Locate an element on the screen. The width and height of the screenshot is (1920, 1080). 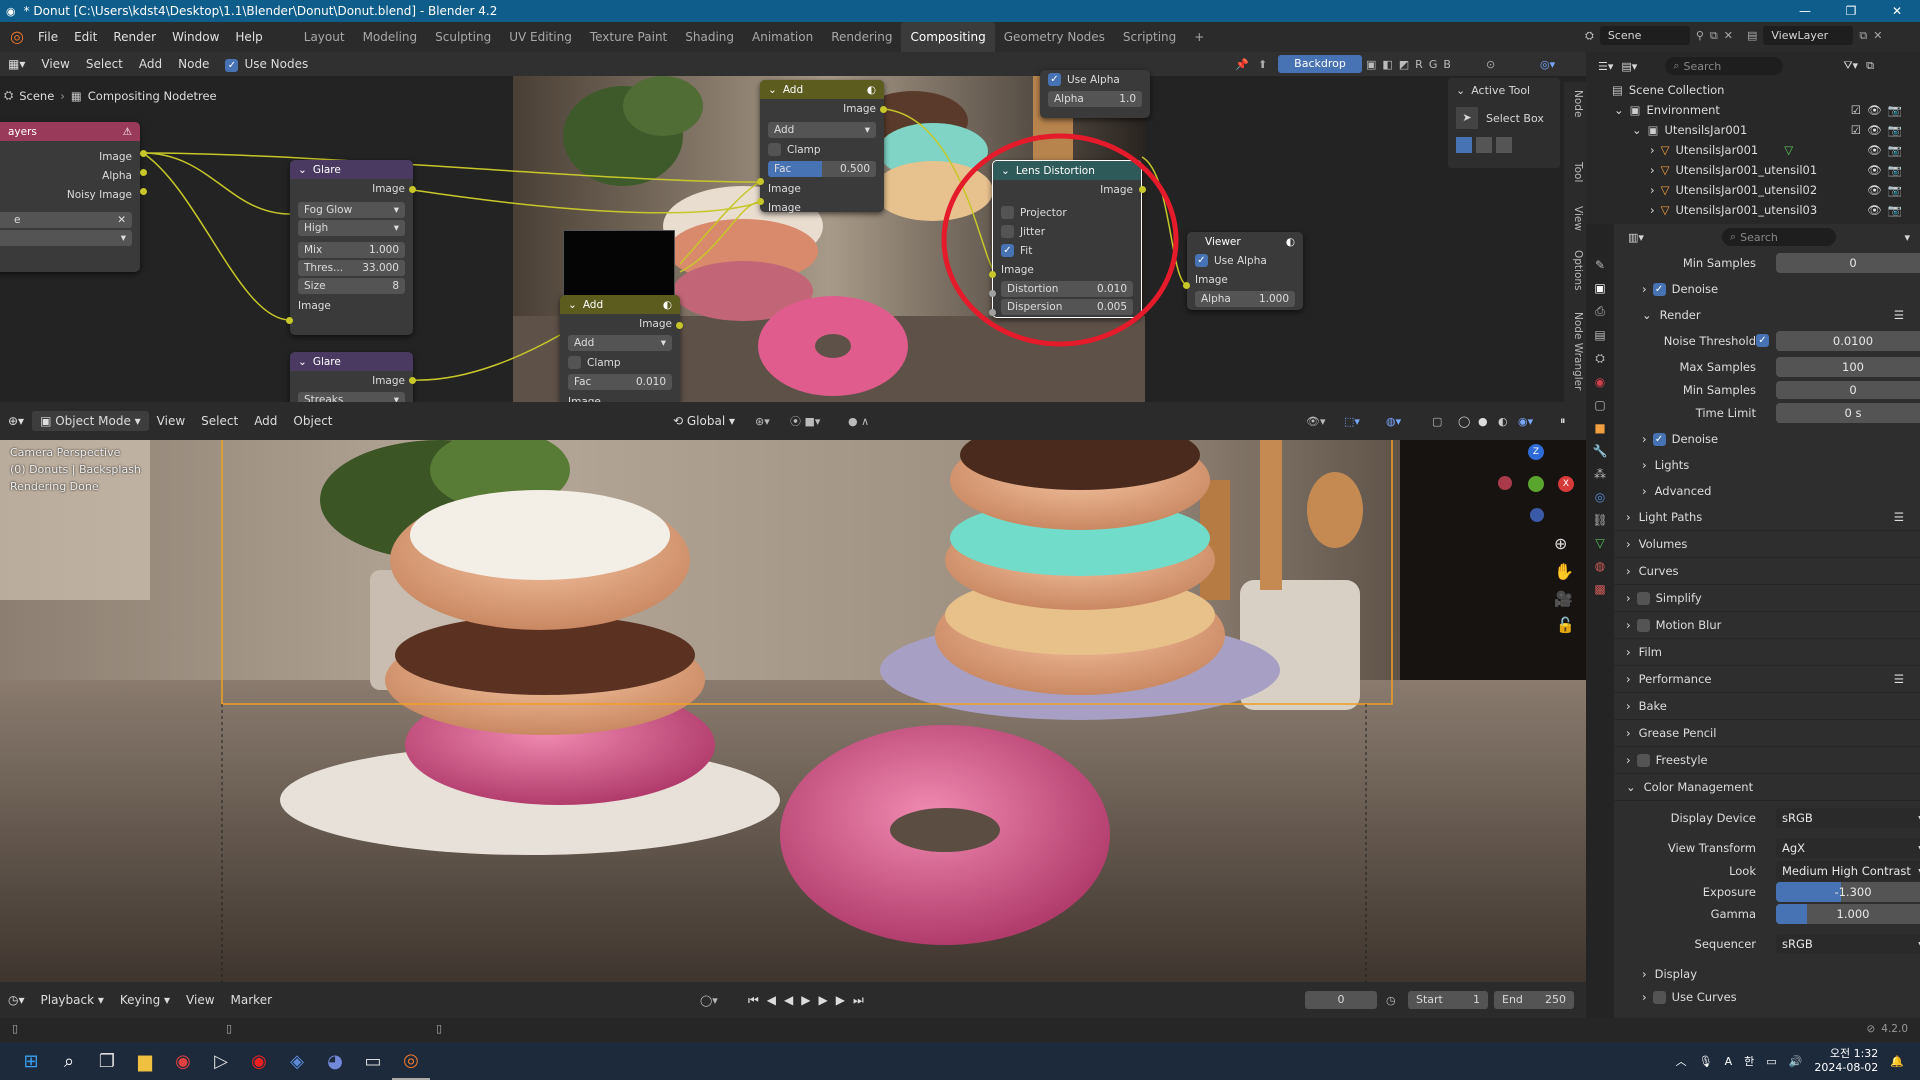
add-workspace-icon: + is located at coordinates (1199, 37).